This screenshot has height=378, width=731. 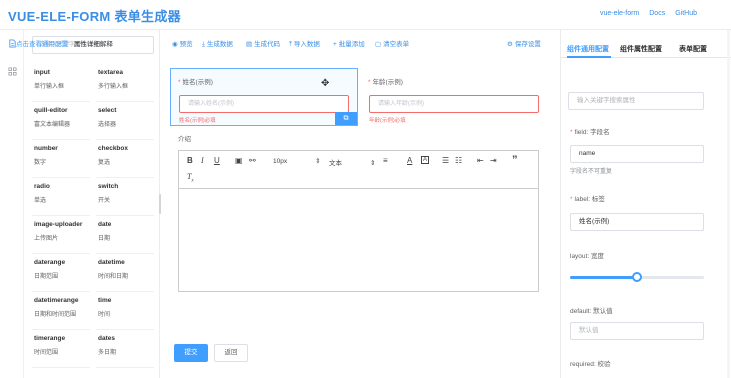 I want to click on background-color-icon: A, so click(x=425, y=160).